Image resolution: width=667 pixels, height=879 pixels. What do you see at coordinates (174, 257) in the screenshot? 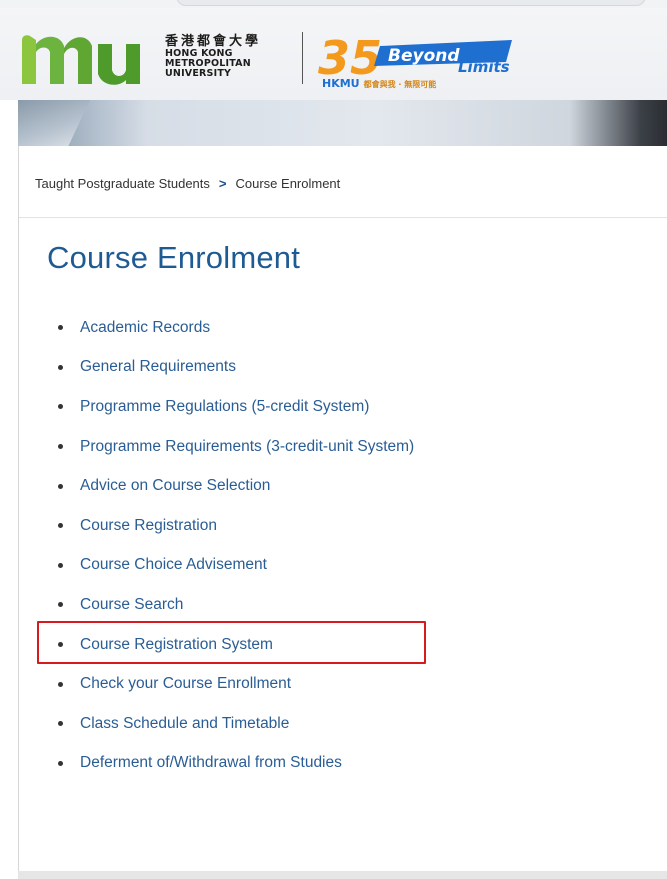
I see `page-title: Course Enrolment` at bounding box center [174, 257].